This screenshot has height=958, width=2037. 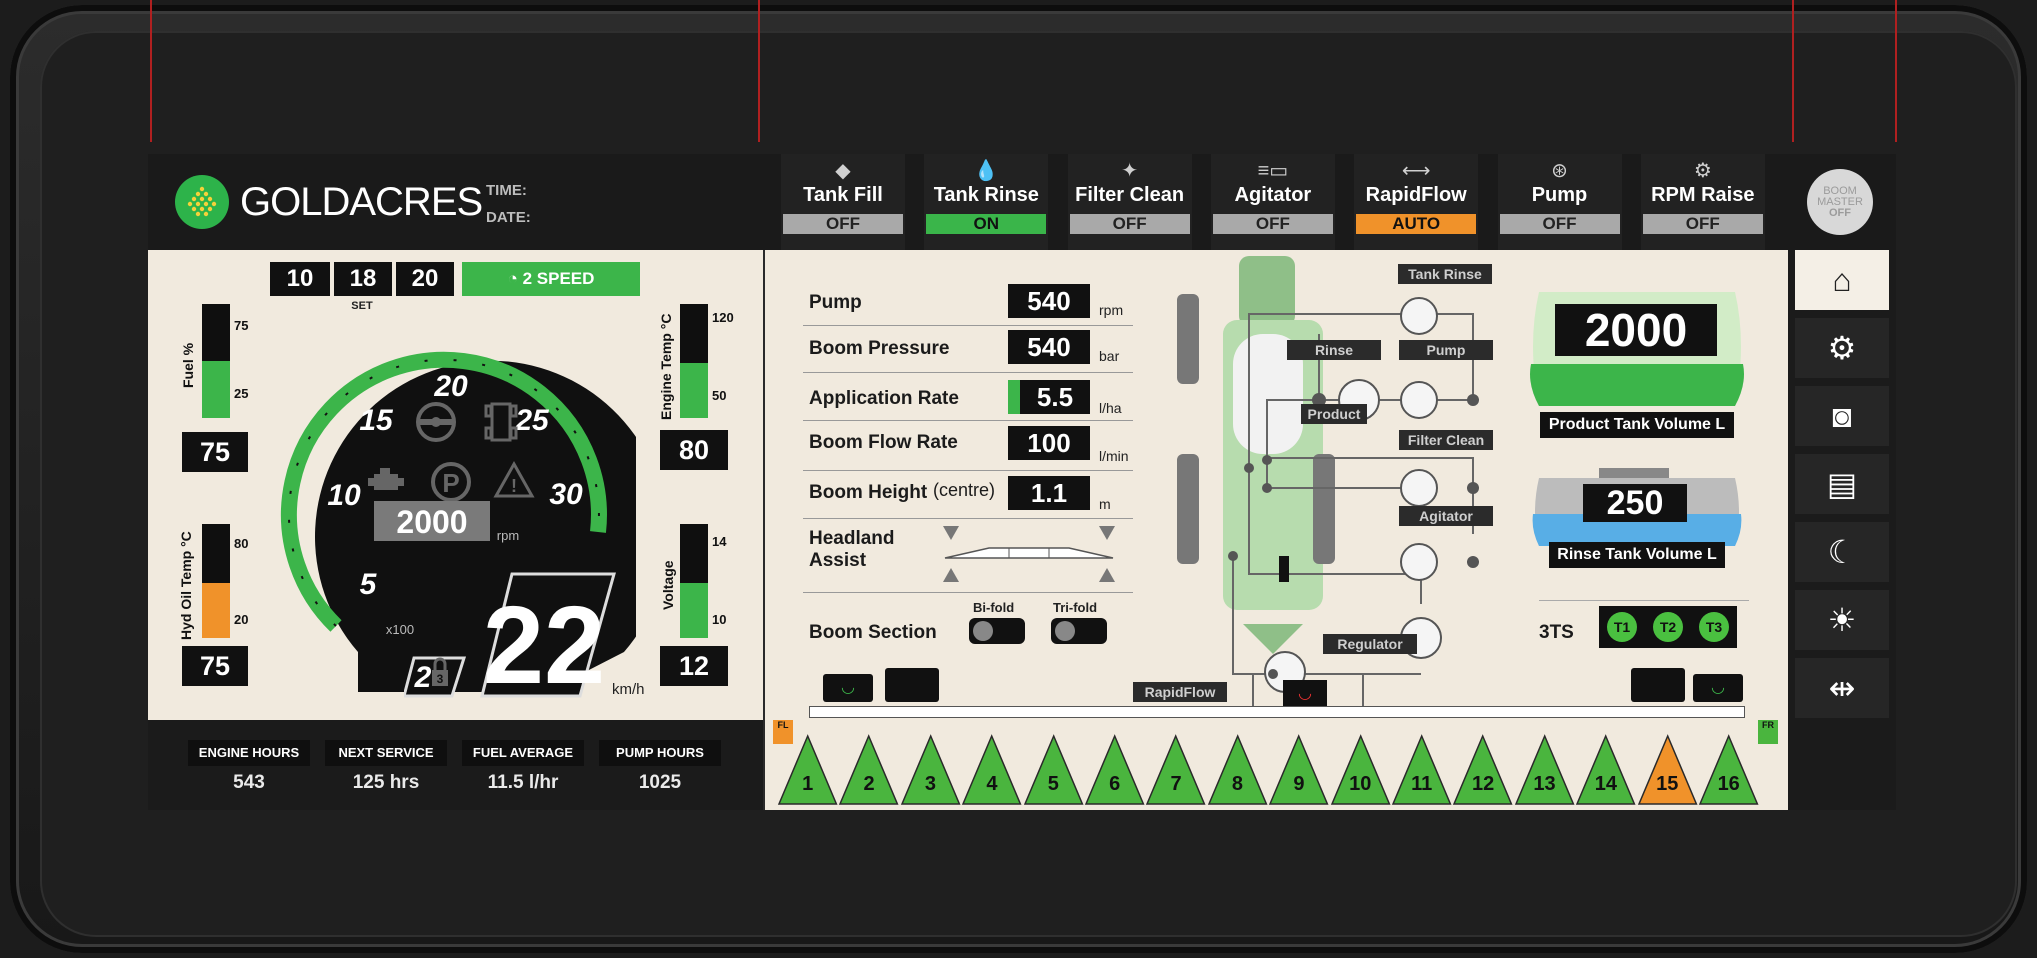 I want to click on section-number: 11, so click(x=1422, y=784).